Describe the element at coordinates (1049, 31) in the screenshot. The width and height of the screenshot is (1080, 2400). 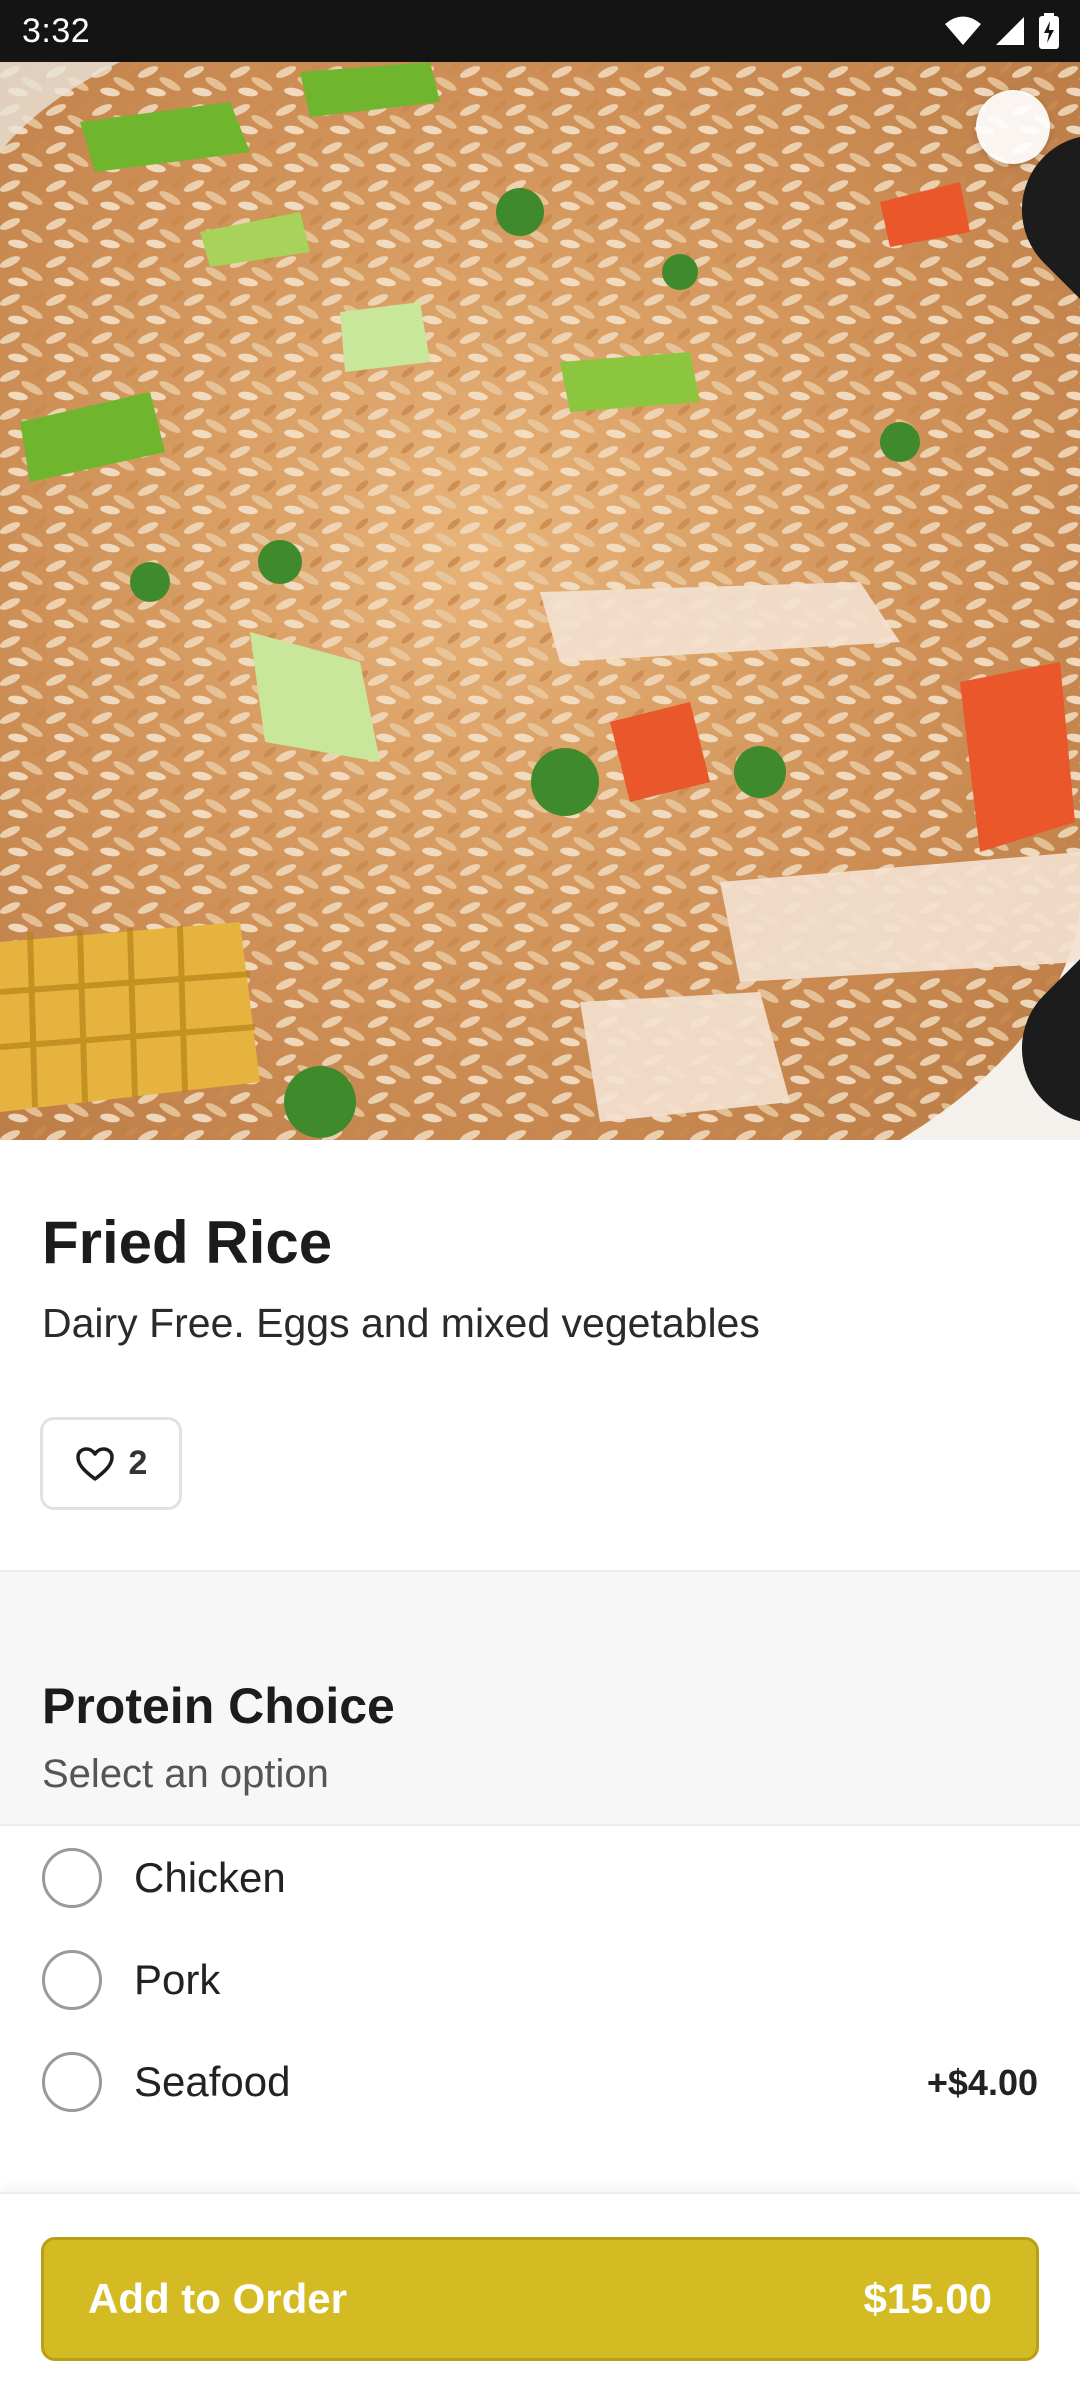
I see `battery-charging-icon` at that location.